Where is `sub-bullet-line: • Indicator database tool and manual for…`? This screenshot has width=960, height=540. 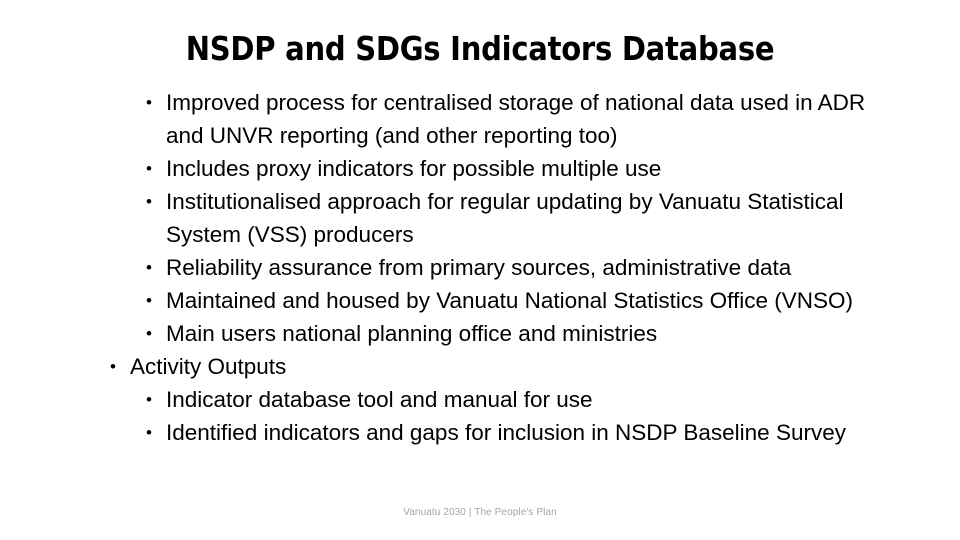
sub-bullet-line: • Indicator database tool and manual for… is located at coordinates (480, 399).